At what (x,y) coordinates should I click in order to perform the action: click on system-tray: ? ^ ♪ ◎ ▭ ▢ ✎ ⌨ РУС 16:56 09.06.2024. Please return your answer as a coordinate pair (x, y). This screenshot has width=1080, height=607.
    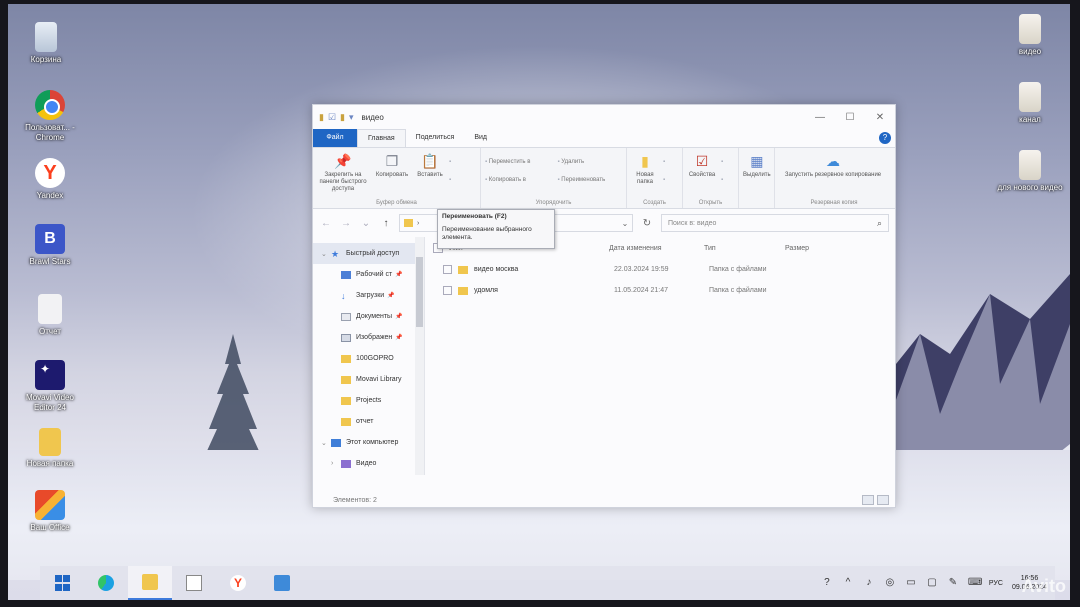
    Looking at the image, I should click on (938, 583).